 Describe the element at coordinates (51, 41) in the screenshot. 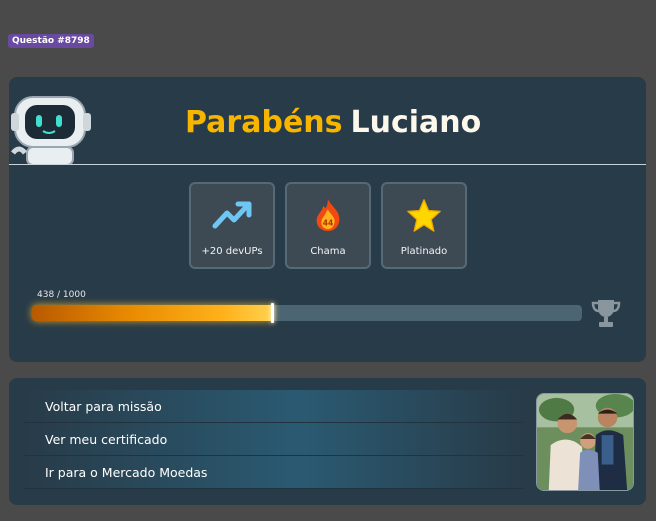

I see `question-badge: Questão #8798` at that location.